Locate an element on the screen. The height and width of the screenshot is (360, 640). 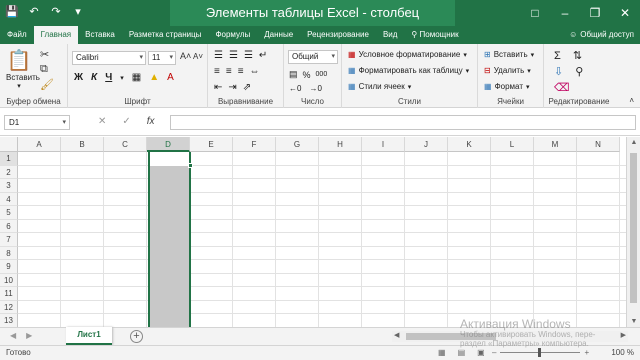
sort-filter-icon: ⇅ is located at coordinates (577, 55).